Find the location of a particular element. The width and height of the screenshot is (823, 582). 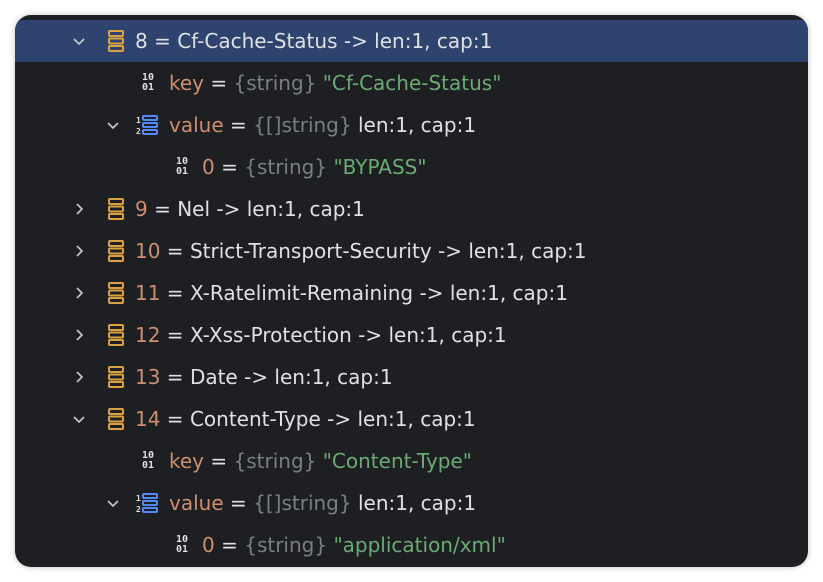

node-description: Date -> len:1, cap:1 is located at coordinates (291, 377).